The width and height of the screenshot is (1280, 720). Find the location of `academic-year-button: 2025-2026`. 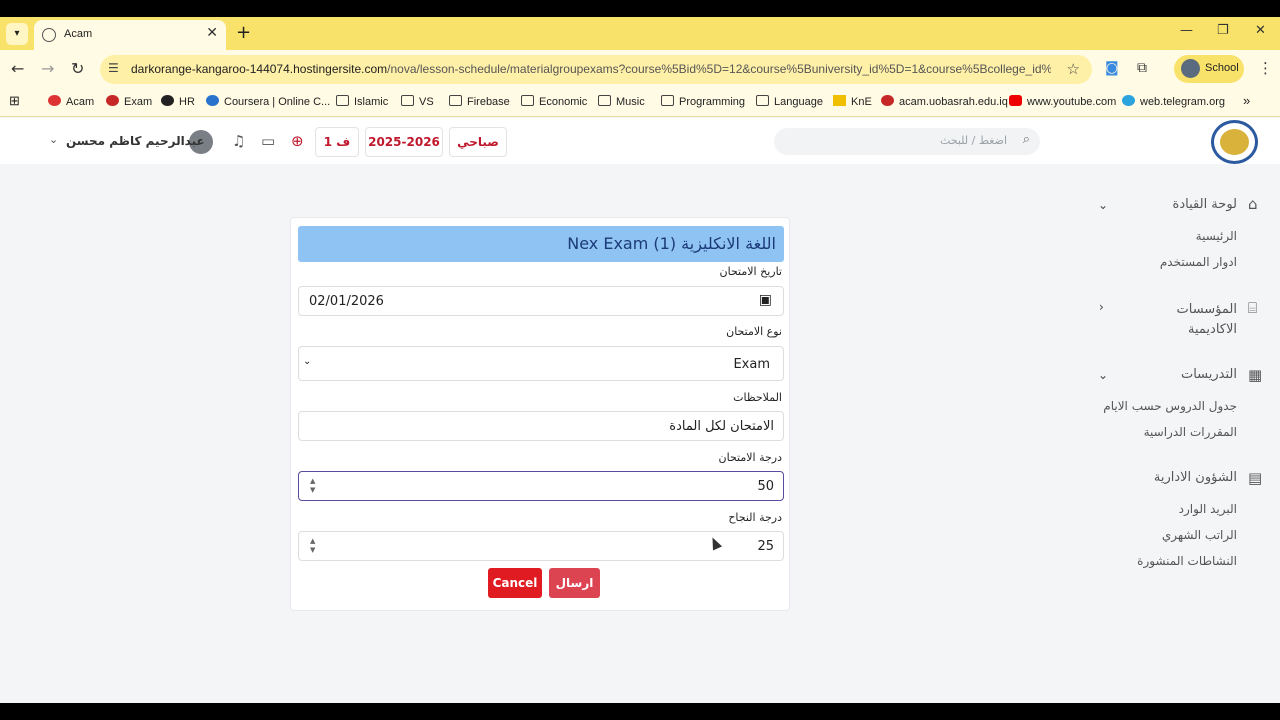

academic-year-button: 2025-2026 is located at coordinates (404, 142).